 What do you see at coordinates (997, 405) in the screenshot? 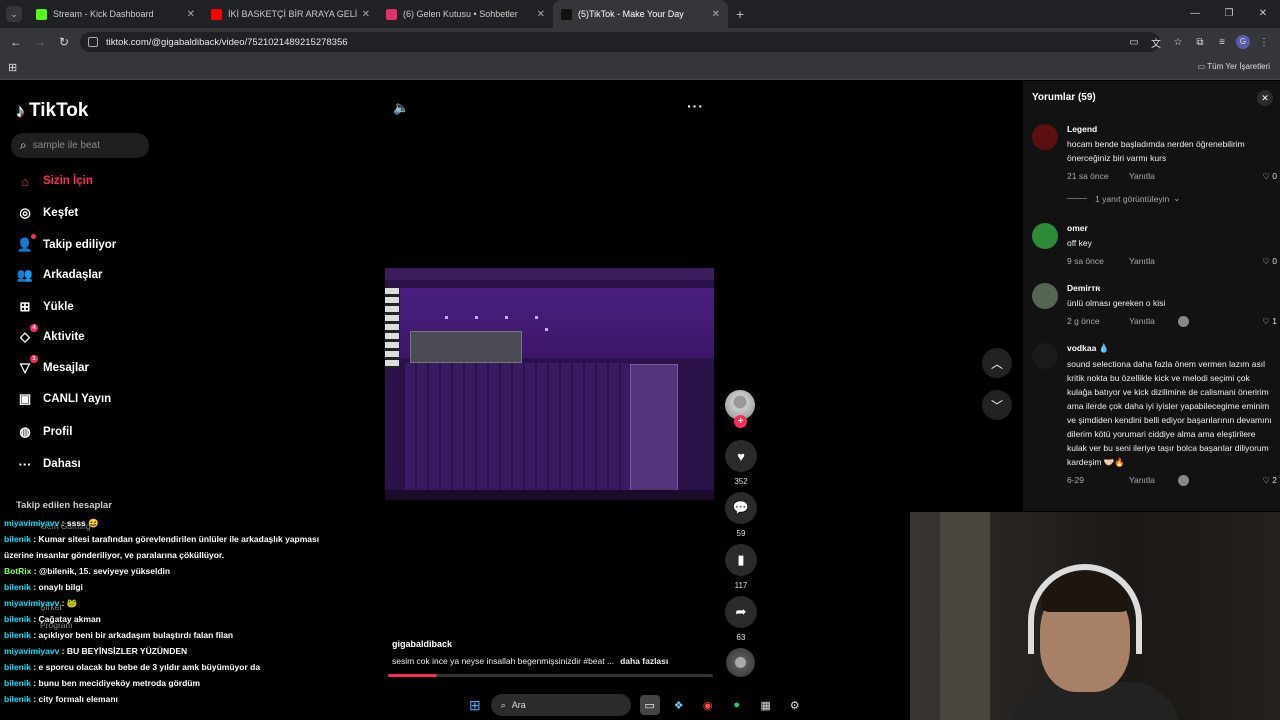
I see `next-video-button: ﹀` at bounding box center [997, 405].